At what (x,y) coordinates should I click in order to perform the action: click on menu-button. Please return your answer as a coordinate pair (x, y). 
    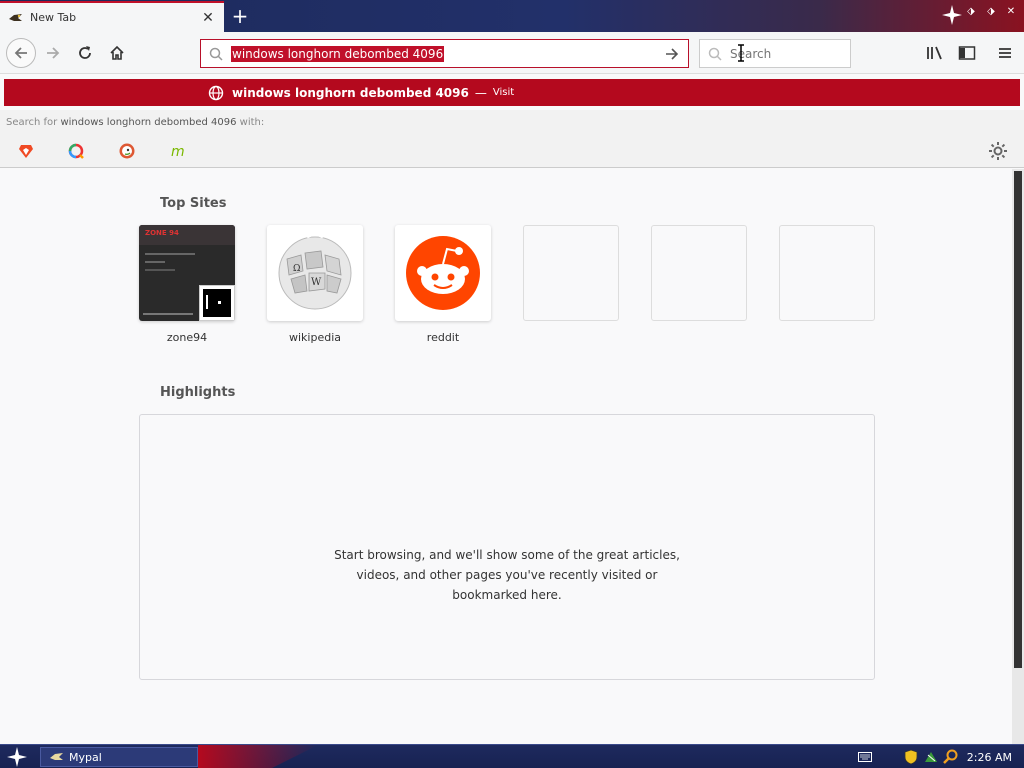
    Looking at the image, I should click on (1005, 53).